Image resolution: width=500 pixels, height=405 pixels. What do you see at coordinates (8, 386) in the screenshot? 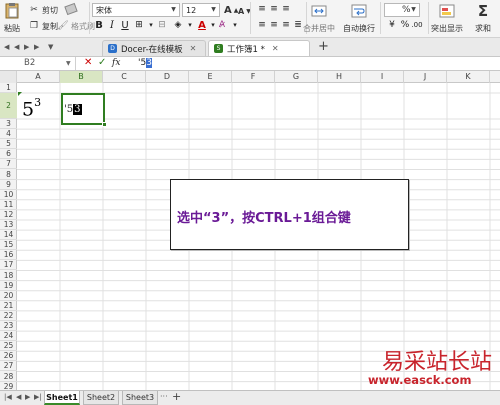
I see `row-header-29: 29` at bounding box center [8, 386].